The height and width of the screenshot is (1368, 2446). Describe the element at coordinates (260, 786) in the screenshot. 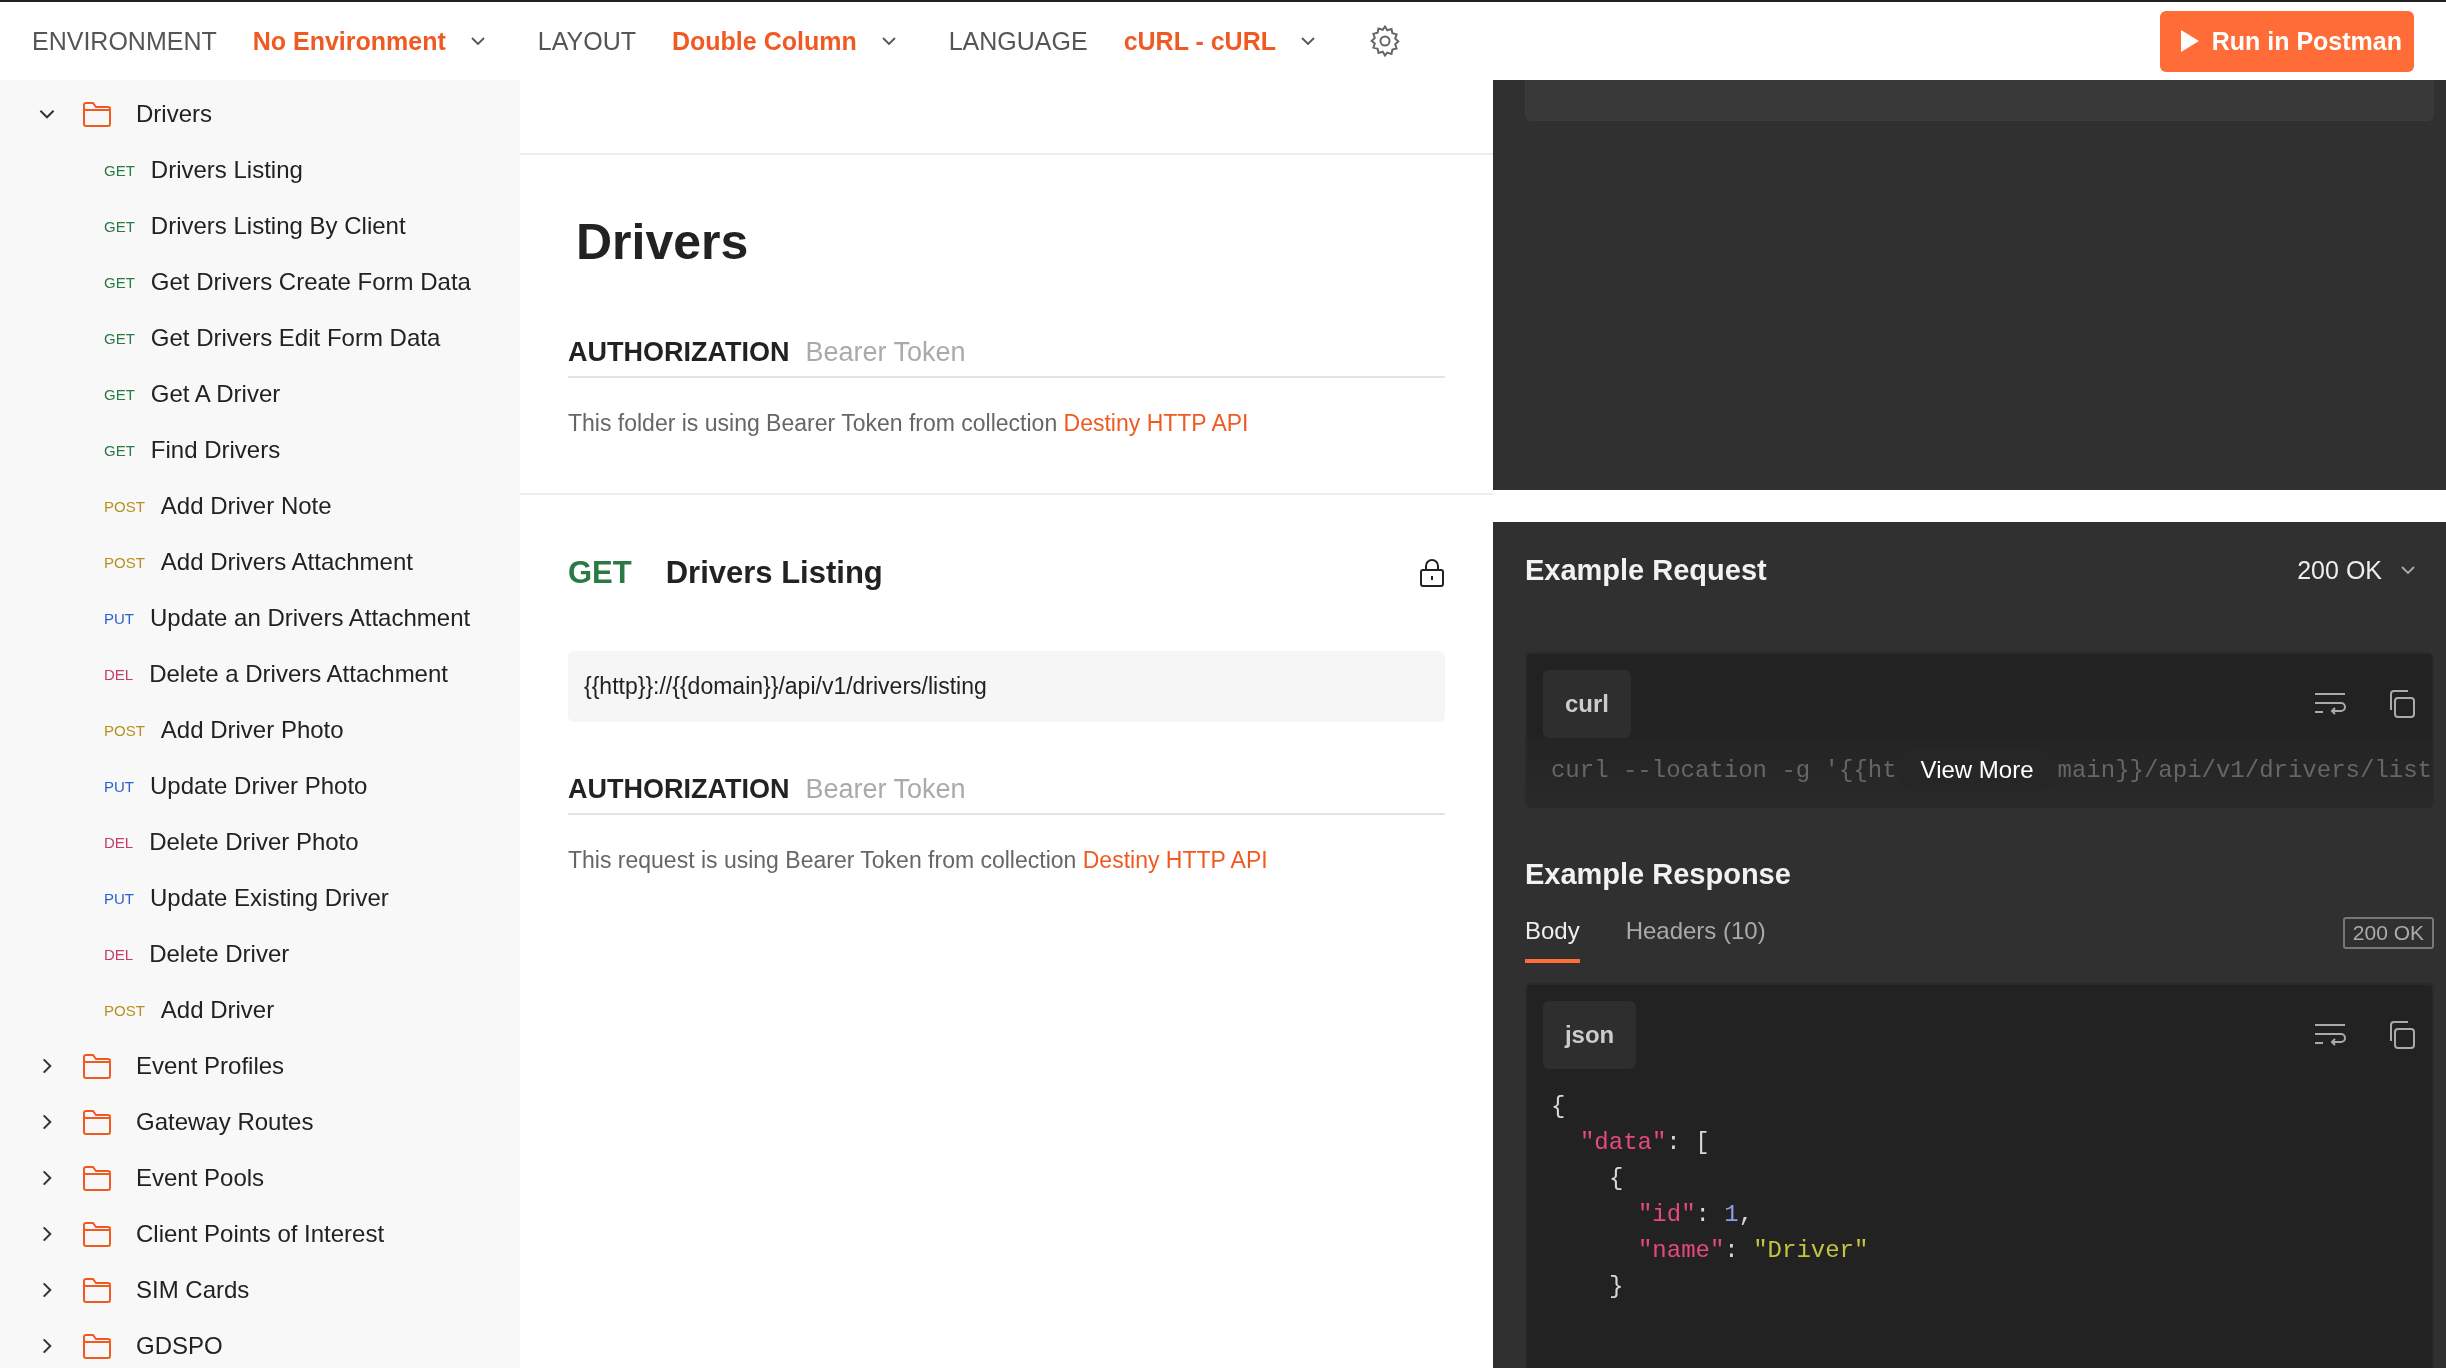

I see `sidebar-request: PUT Update Driver Photo` at that location.